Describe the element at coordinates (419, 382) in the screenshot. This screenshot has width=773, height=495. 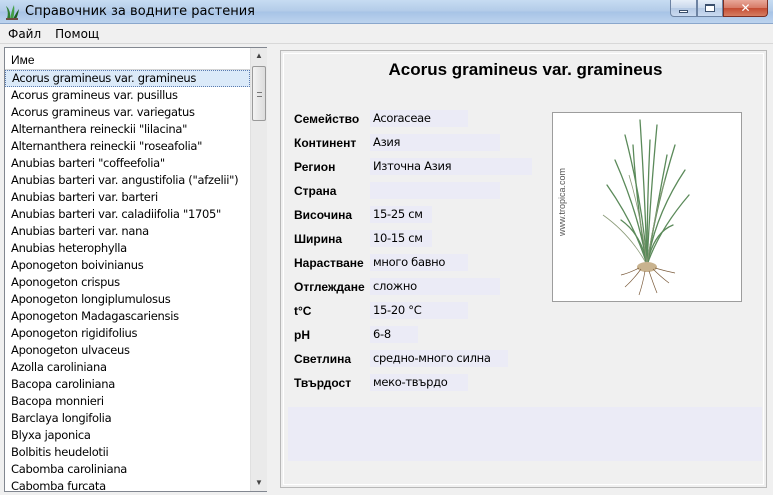
I see `field-value: меко-твърдо` at that location.